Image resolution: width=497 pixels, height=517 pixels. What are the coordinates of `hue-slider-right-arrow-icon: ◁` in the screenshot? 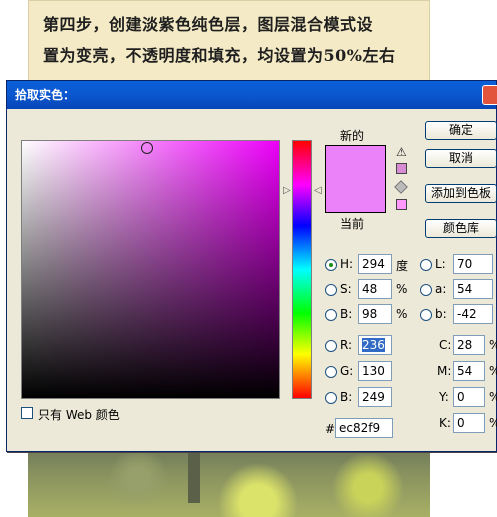 It's located at (318, 190).